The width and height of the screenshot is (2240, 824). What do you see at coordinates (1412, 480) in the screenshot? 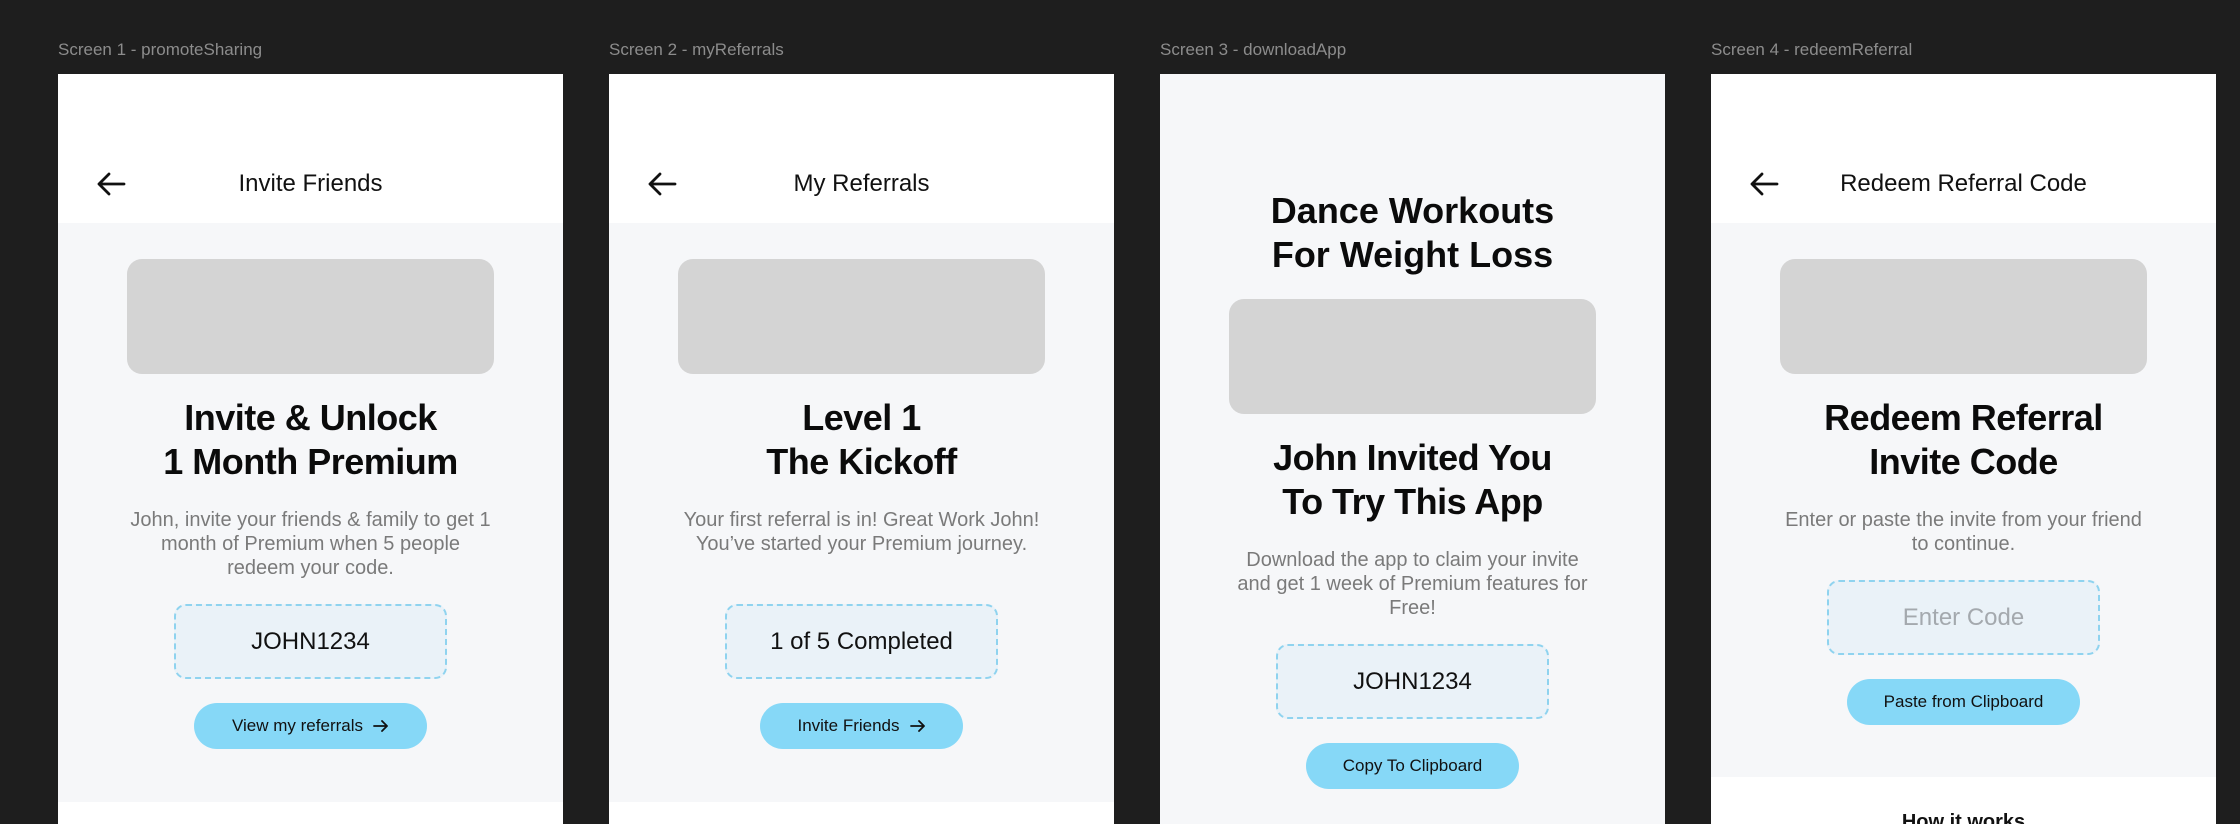
I see `headline: John Invited You To Try This App` at bounding box center [1412, 480].